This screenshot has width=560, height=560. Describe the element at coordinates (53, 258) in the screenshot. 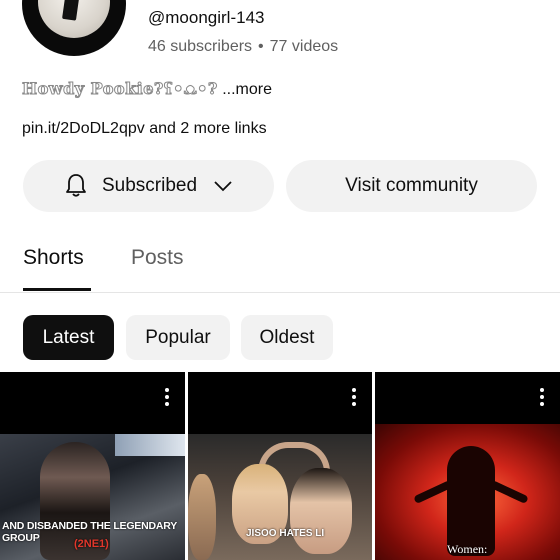

I see `tab-shorts: Shorts` at that location.